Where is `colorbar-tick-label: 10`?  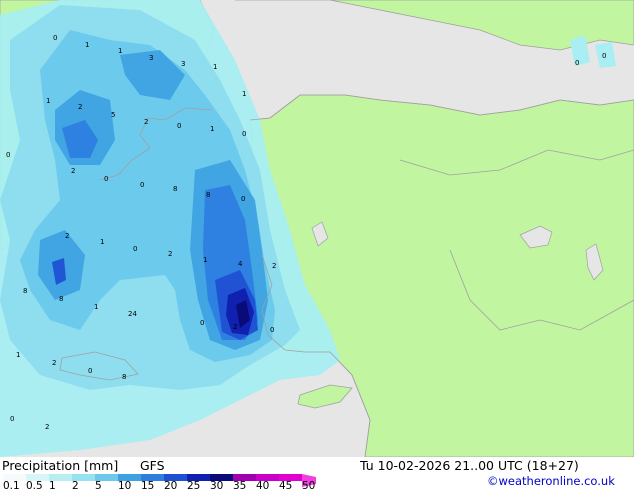
colorbar-tick-label: 10 is located at coordinates (125, 486).